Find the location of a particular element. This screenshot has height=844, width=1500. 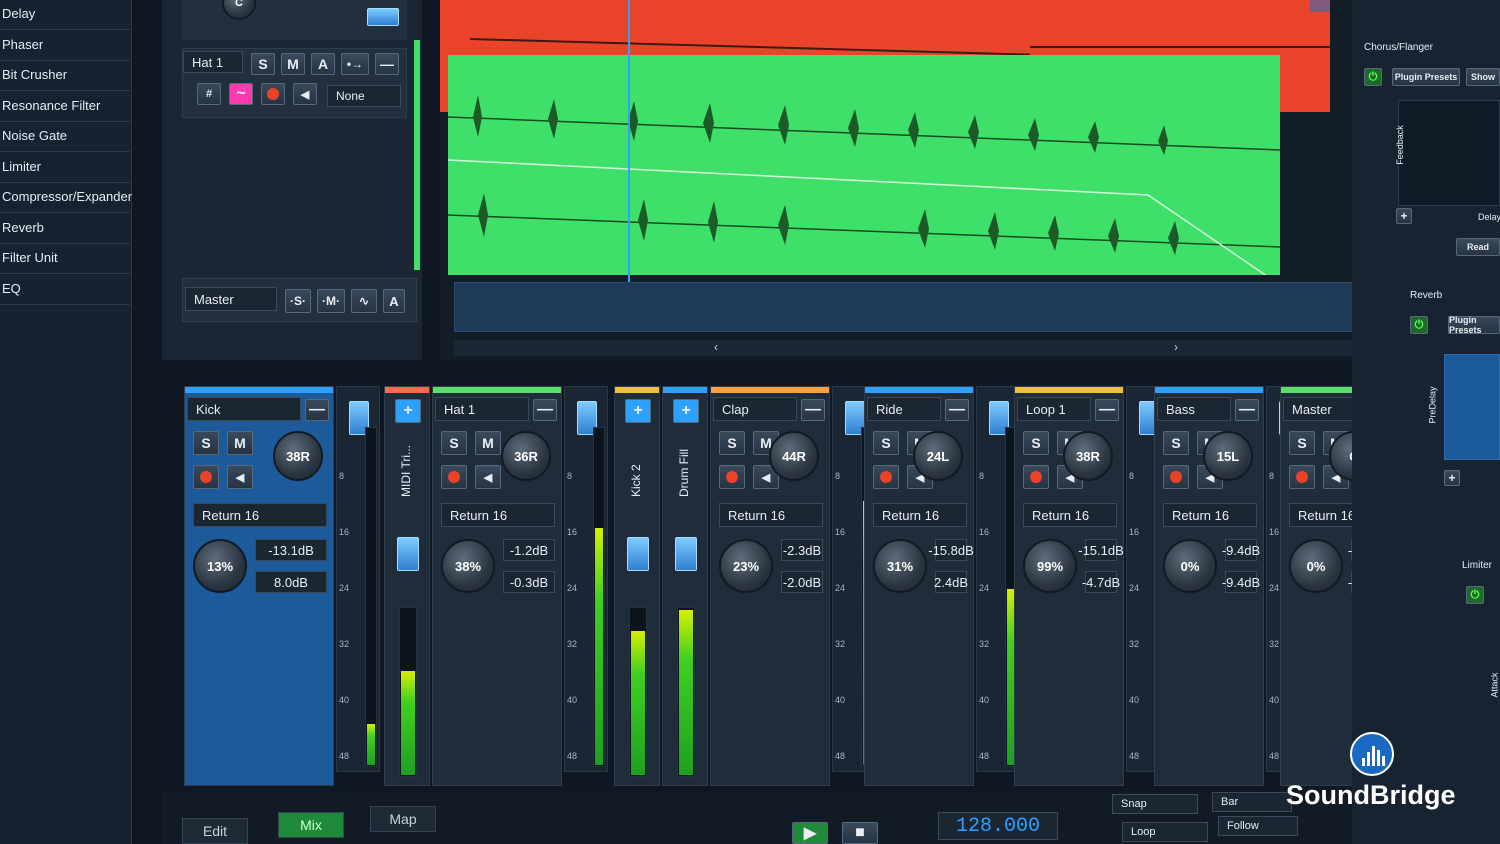

scroll-left-icon: ‹ is located at coordinates (716, 347).